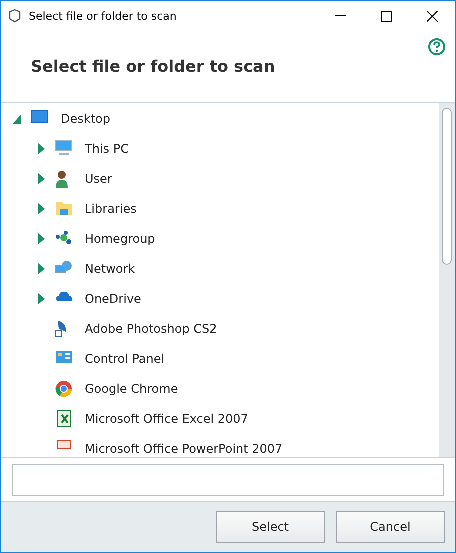 Image resolution: width=456 pixels, height=553 pixels. Describe the element at coordinates (390, 527) in the screenshot. I see `cancel-button: Cancel` at that location.